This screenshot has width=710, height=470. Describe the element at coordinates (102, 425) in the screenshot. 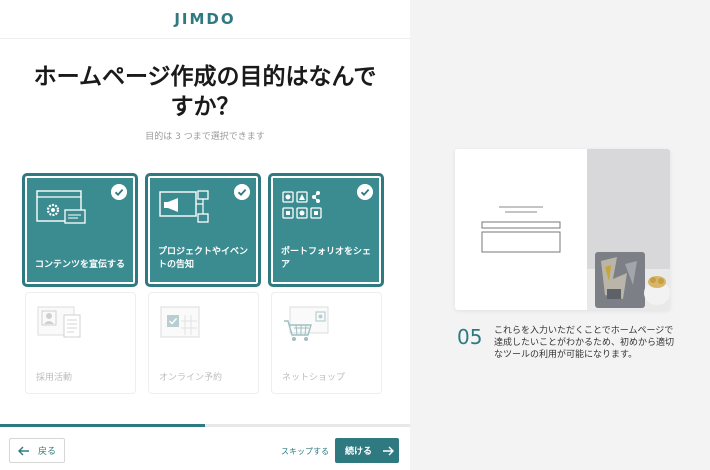

I see `progress-fill` at that location.